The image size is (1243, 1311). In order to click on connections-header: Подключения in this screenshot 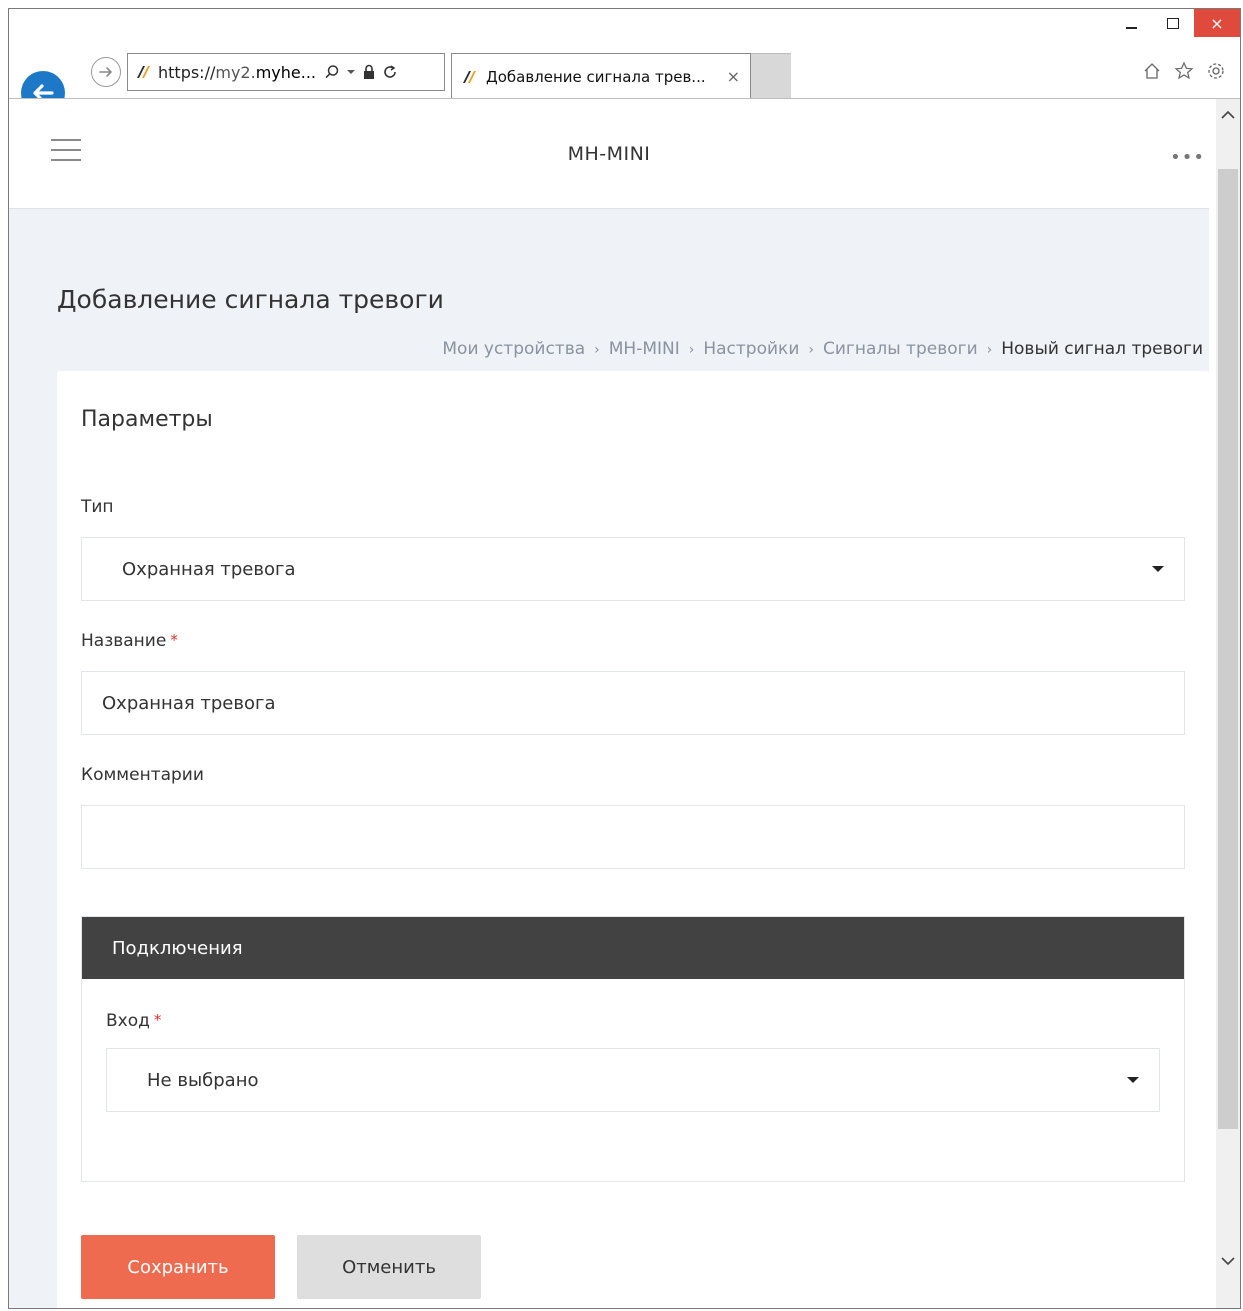, I will do `click(633, 948)`.